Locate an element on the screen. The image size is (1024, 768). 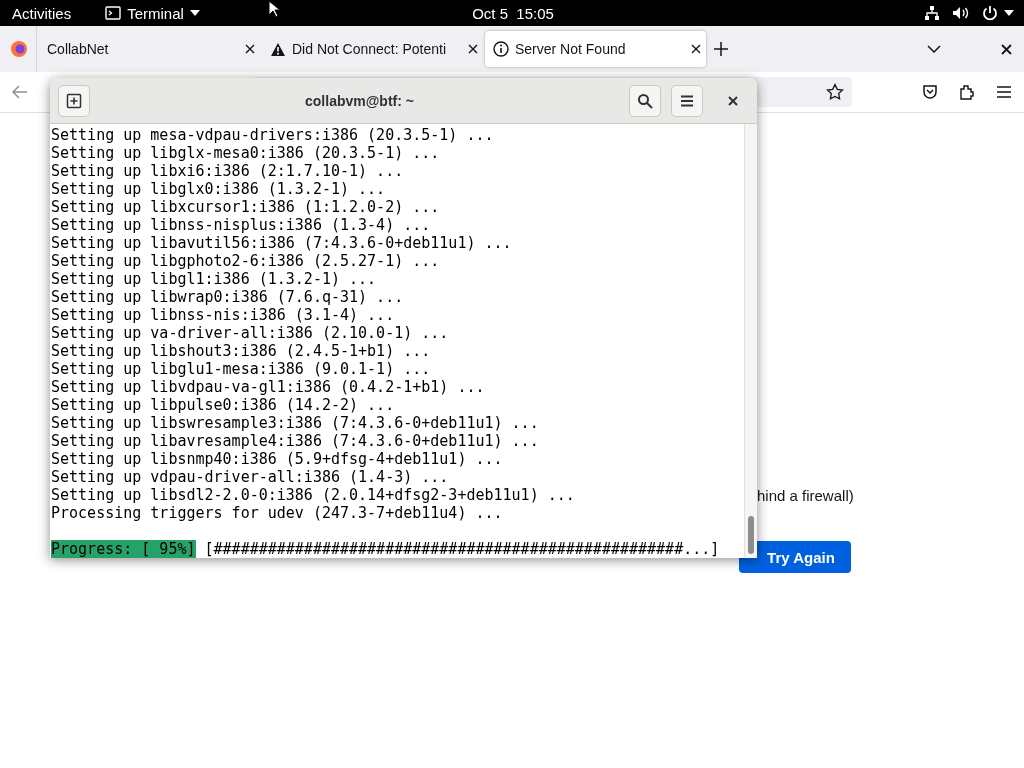
new-tab-button is located at coordinates (74, 100).